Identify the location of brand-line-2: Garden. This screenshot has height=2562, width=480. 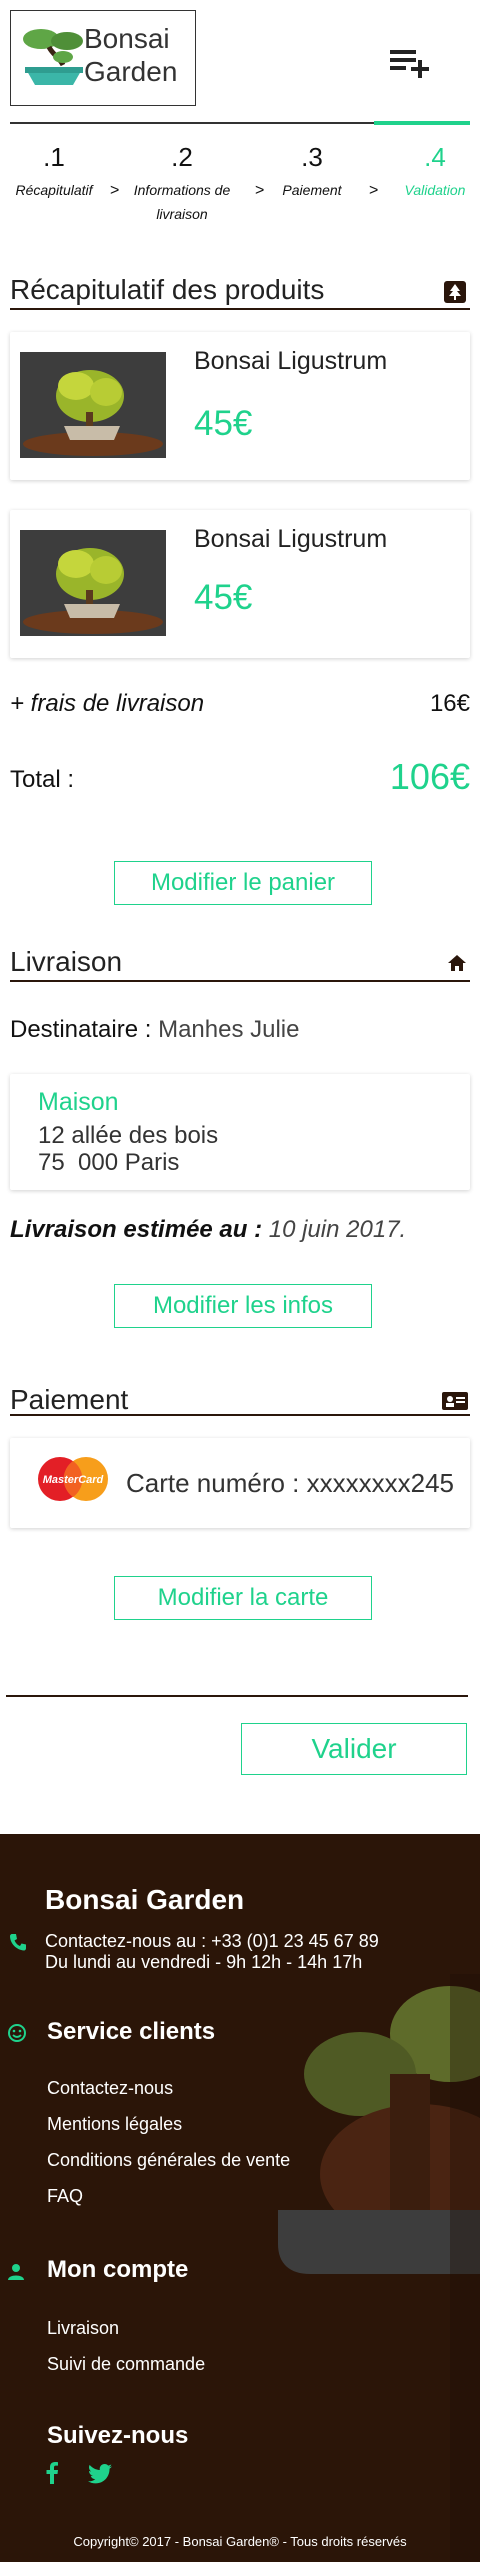
(131, 71).